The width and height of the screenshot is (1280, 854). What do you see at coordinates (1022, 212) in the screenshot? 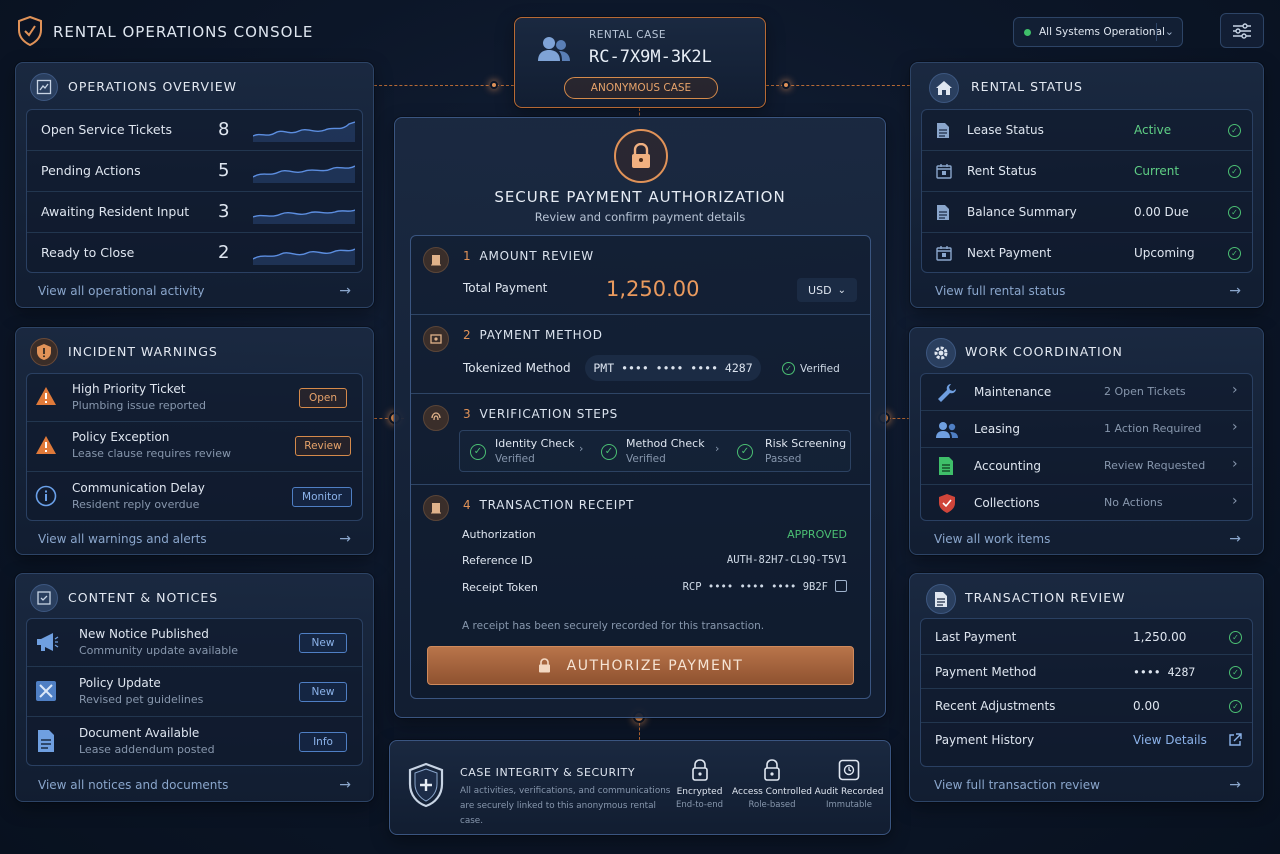
I see `rental-status-label: Balance Summary` at bounding box center [1022, 212].